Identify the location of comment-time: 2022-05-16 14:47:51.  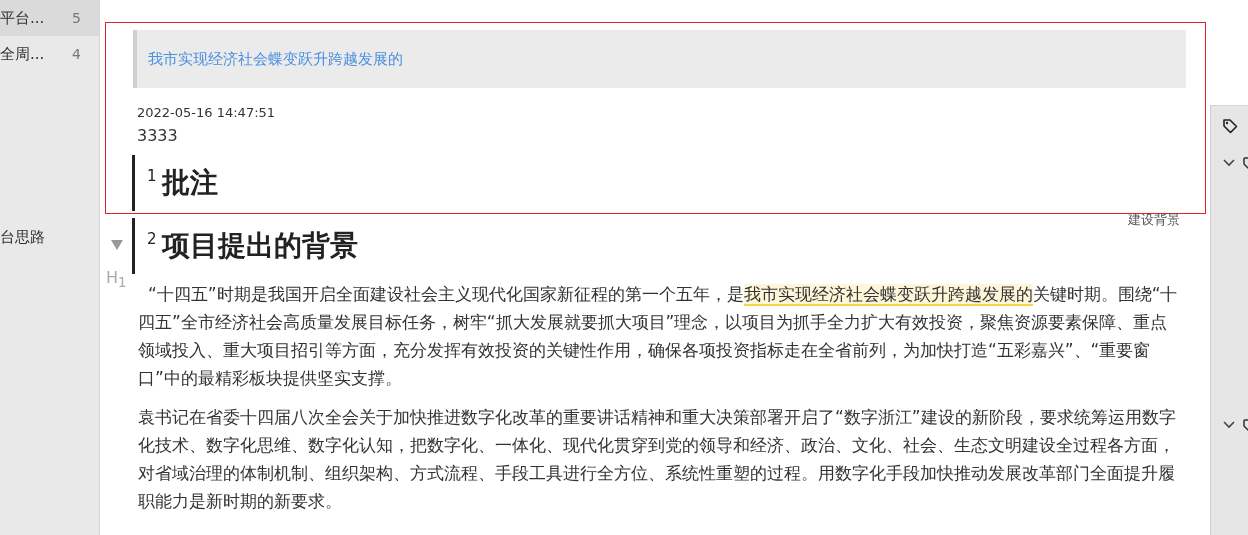
(207, 113).